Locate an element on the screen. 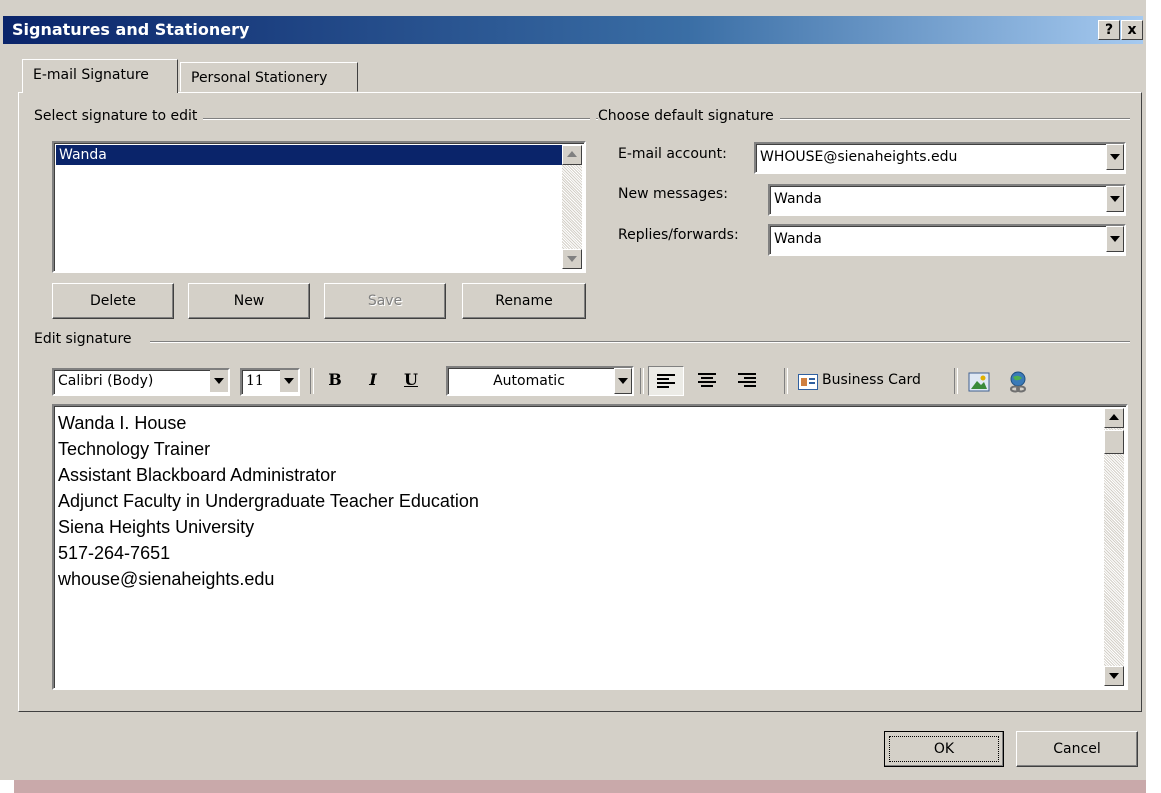 This screenshot has height=793, width=1161. edit-signature-group-label: Edit signature is located at coordinates (86, 339).